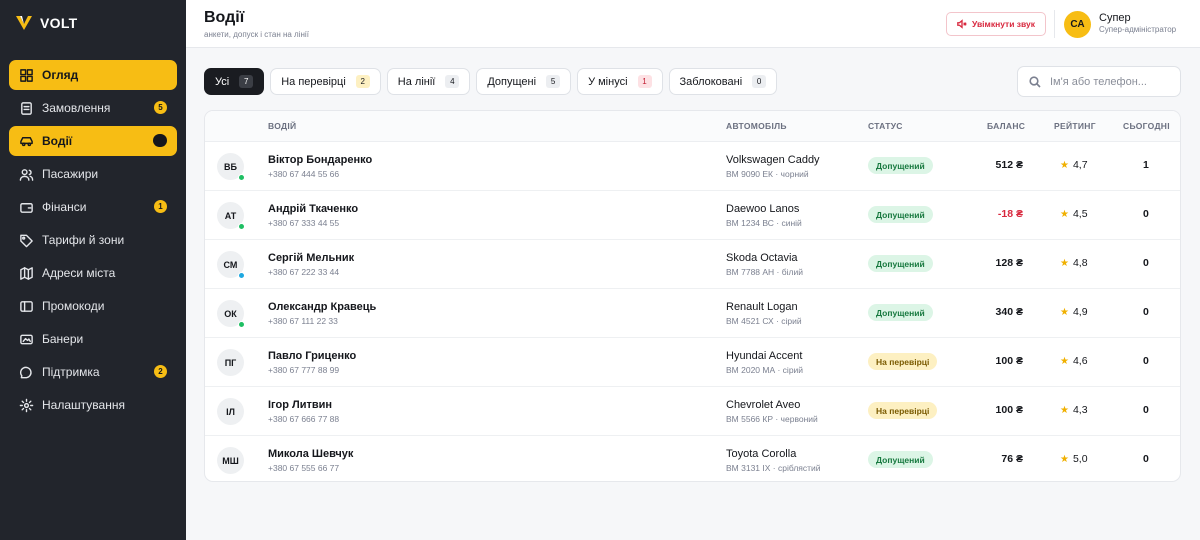 This screenshot has height=540, width=1200. I want to click on driver-name: Микола Шевчук, so click(310, 454).